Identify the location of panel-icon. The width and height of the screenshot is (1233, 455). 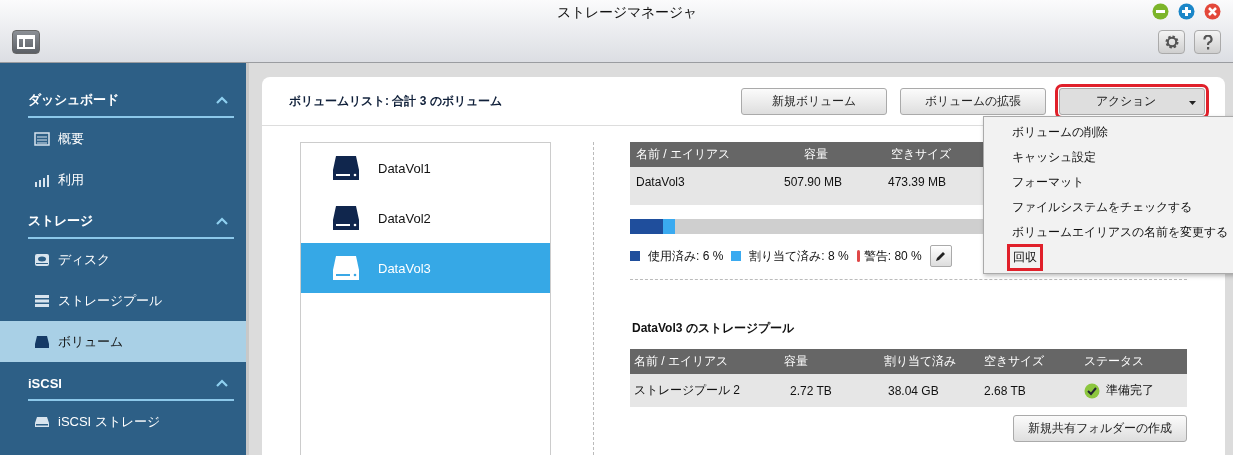
(26, 42).